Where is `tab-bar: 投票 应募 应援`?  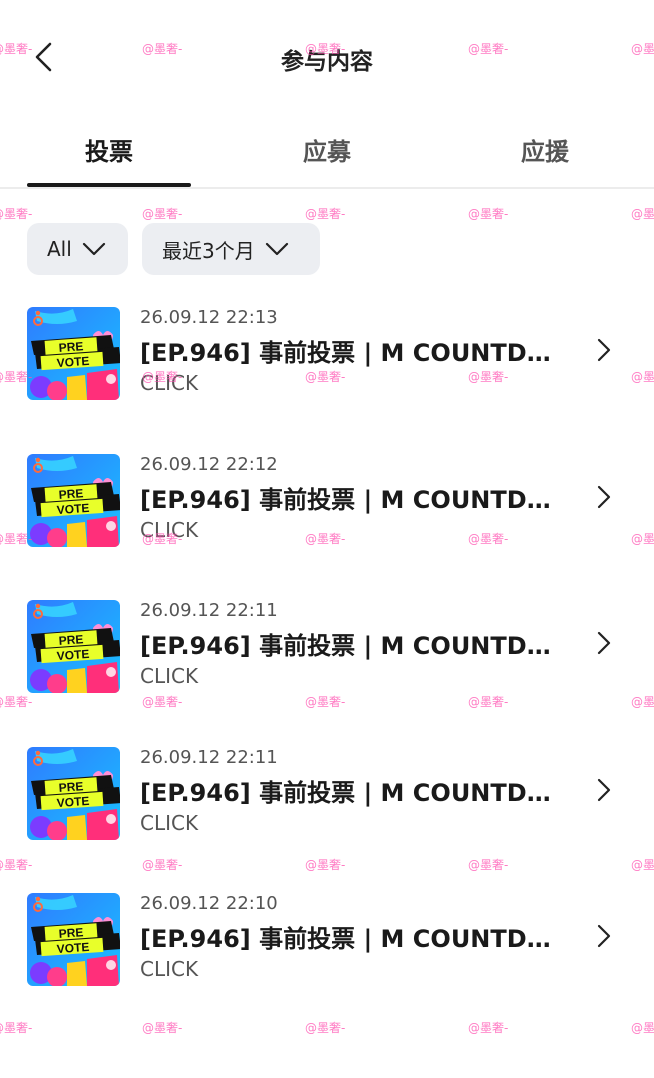 tab-bar: 投票 应募 应援 is located at coordinates (327, 150).